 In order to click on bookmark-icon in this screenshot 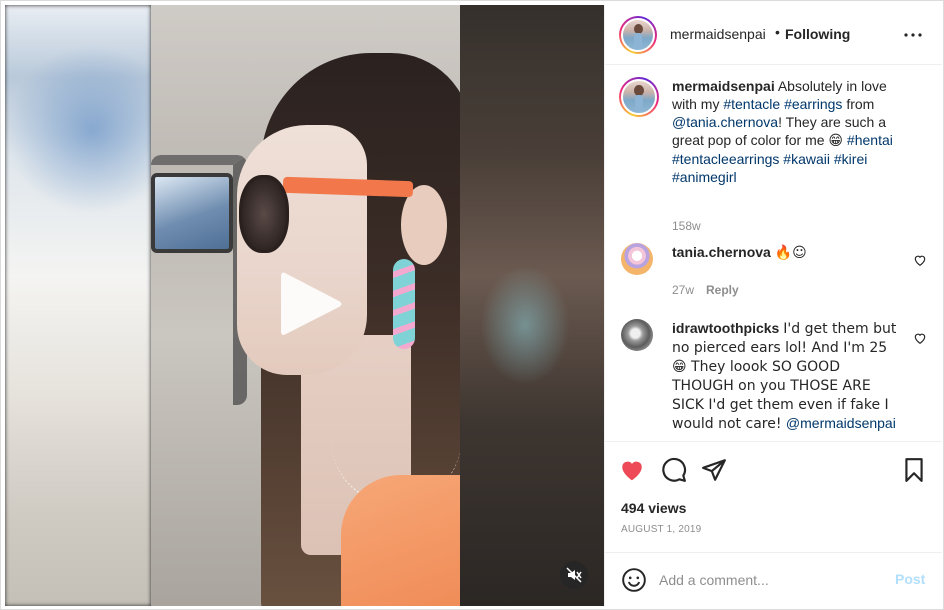, I will do `click(914, 470)`.